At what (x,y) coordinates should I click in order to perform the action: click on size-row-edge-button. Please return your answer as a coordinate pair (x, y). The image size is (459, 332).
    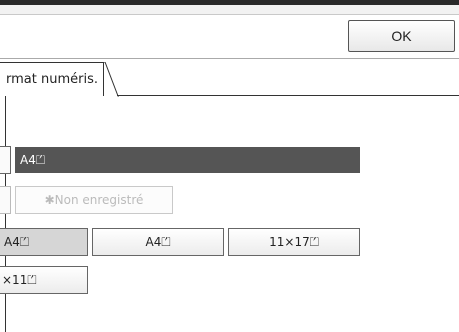
    Looking at the image, I should click on (5, 160).